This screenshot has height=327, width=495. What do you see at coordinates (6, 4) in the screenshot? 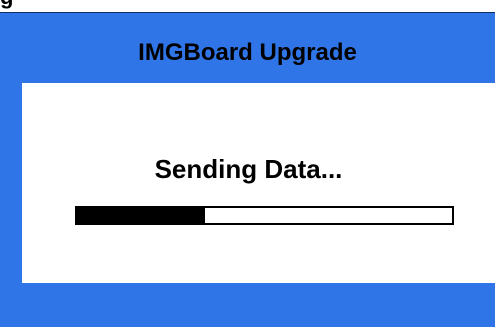
I see `top-cropped-text: g` at bounding box center [6, 4].